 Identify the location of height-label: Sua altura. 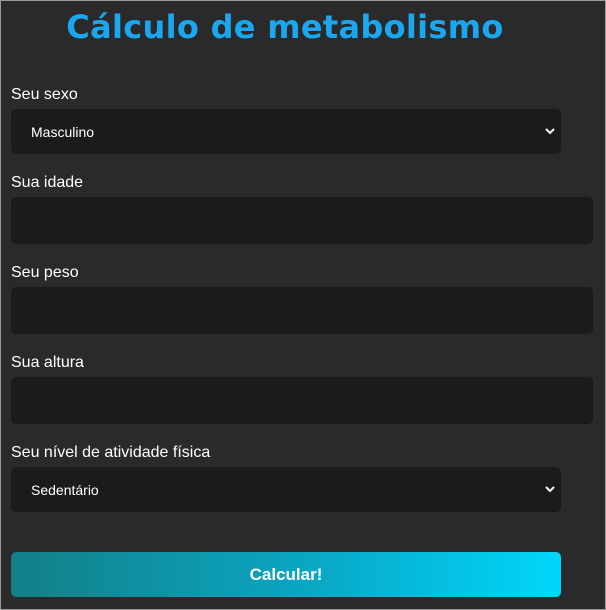
(47, 362).